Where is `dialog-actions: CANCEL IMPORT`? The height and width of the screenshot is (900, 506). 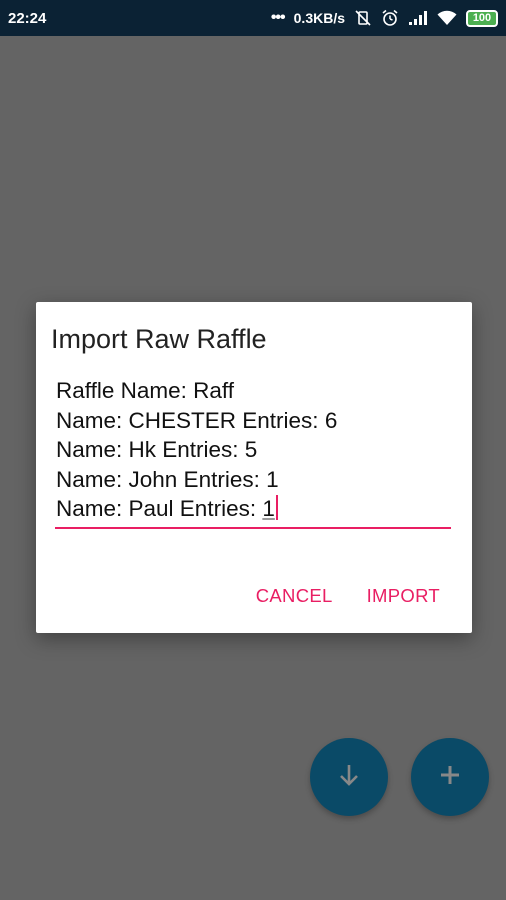
dialog-actions: CANCEL IMPORT is located at coordinates (348, 596).